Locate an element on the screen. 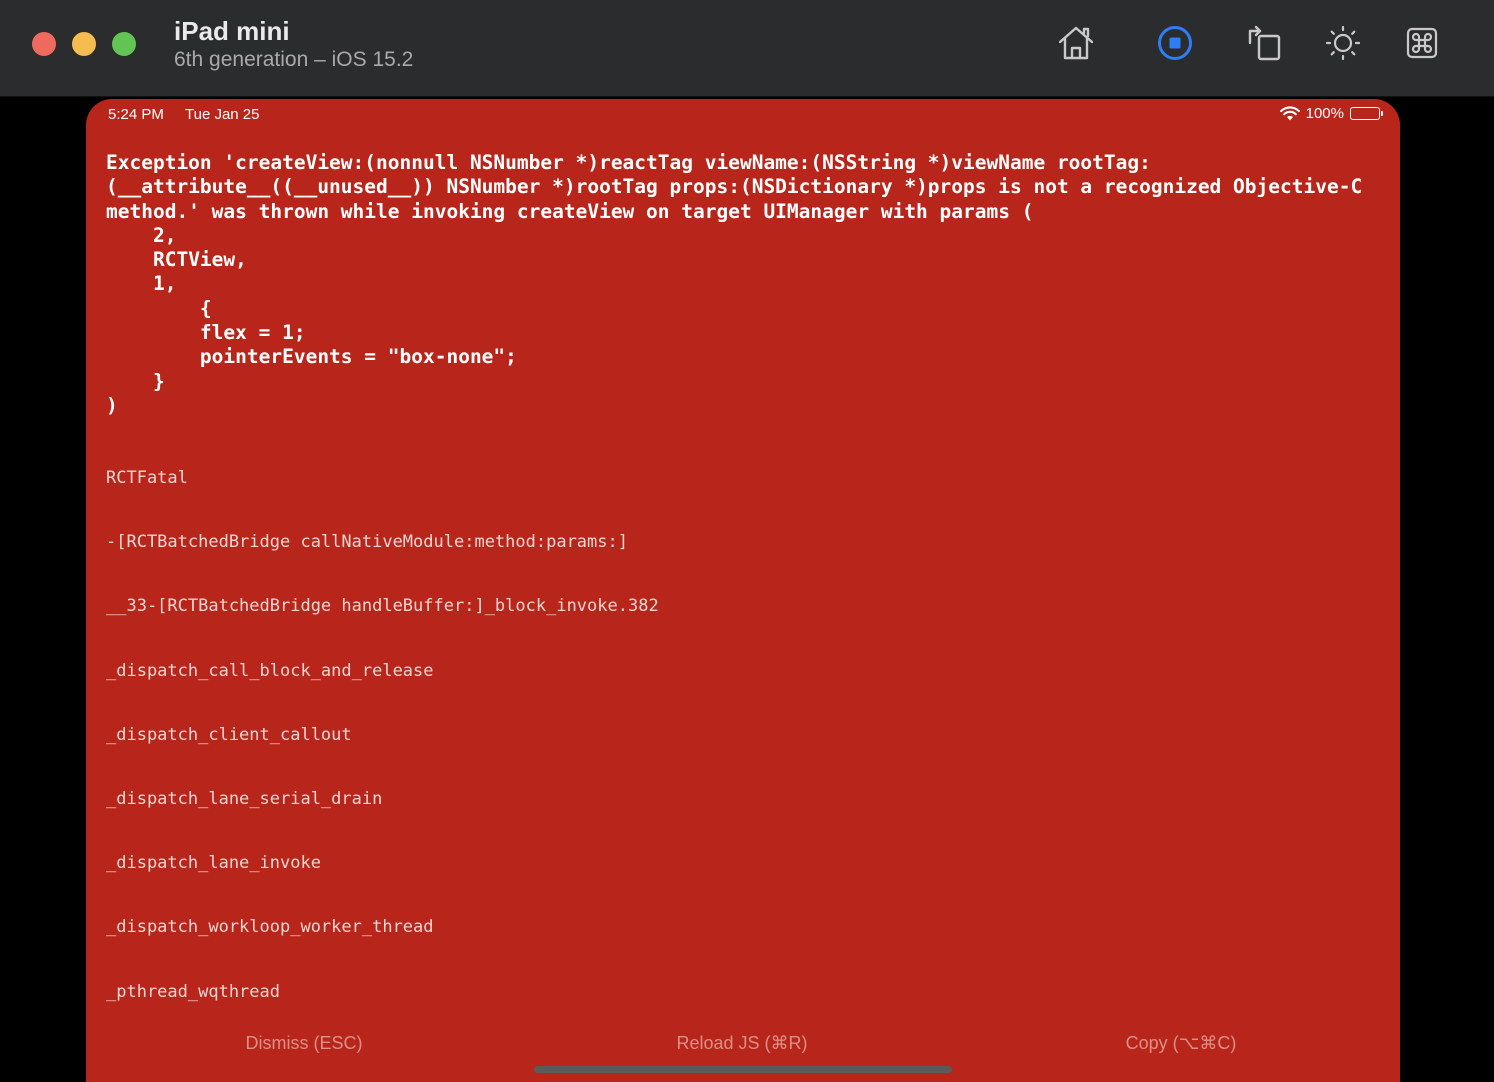 This screenshot has height=1082, width=1494. dismiss-button: Dismiss (ESC) is located at coordinates (304, 1043).